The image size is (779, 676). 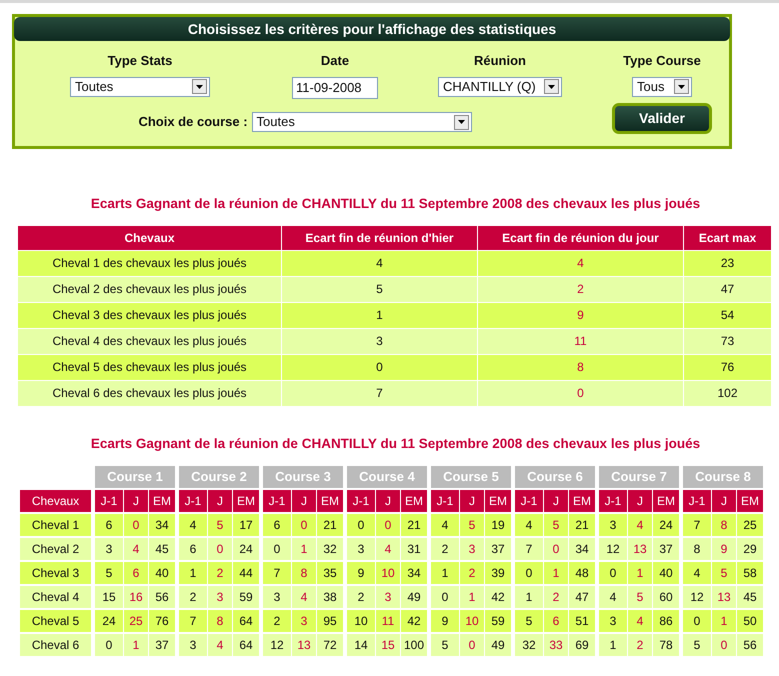 I want to click on column-header: Ecart max, so click(x=727, y=238).